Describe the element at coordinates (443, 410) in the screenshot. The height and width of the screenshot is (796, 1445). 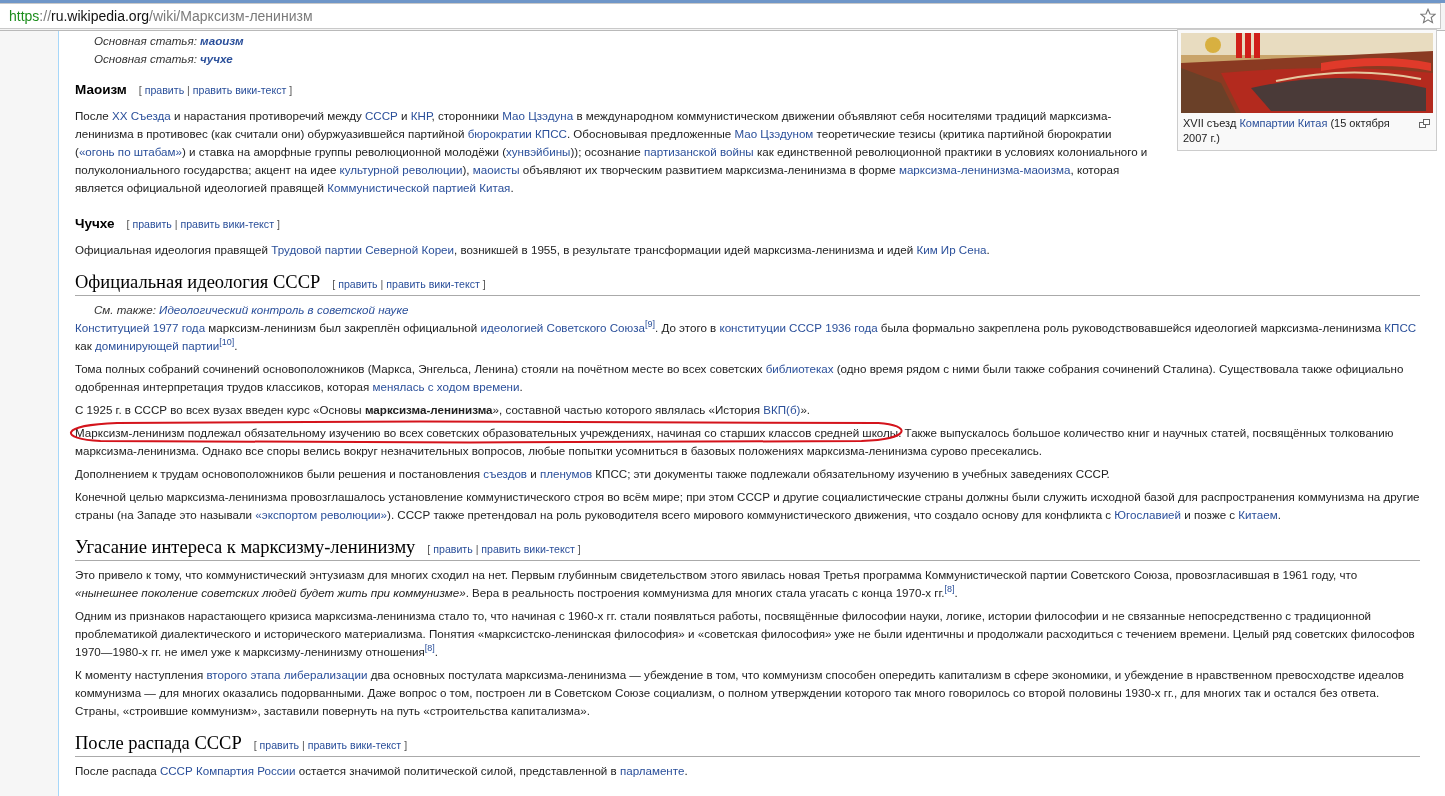
I see `paragraph: С 1925 г. в СССР во всех вузах введен курс «Основы марксизма-ленинизма», составной частью которого являлась «История ВКП(б)».` at that location.